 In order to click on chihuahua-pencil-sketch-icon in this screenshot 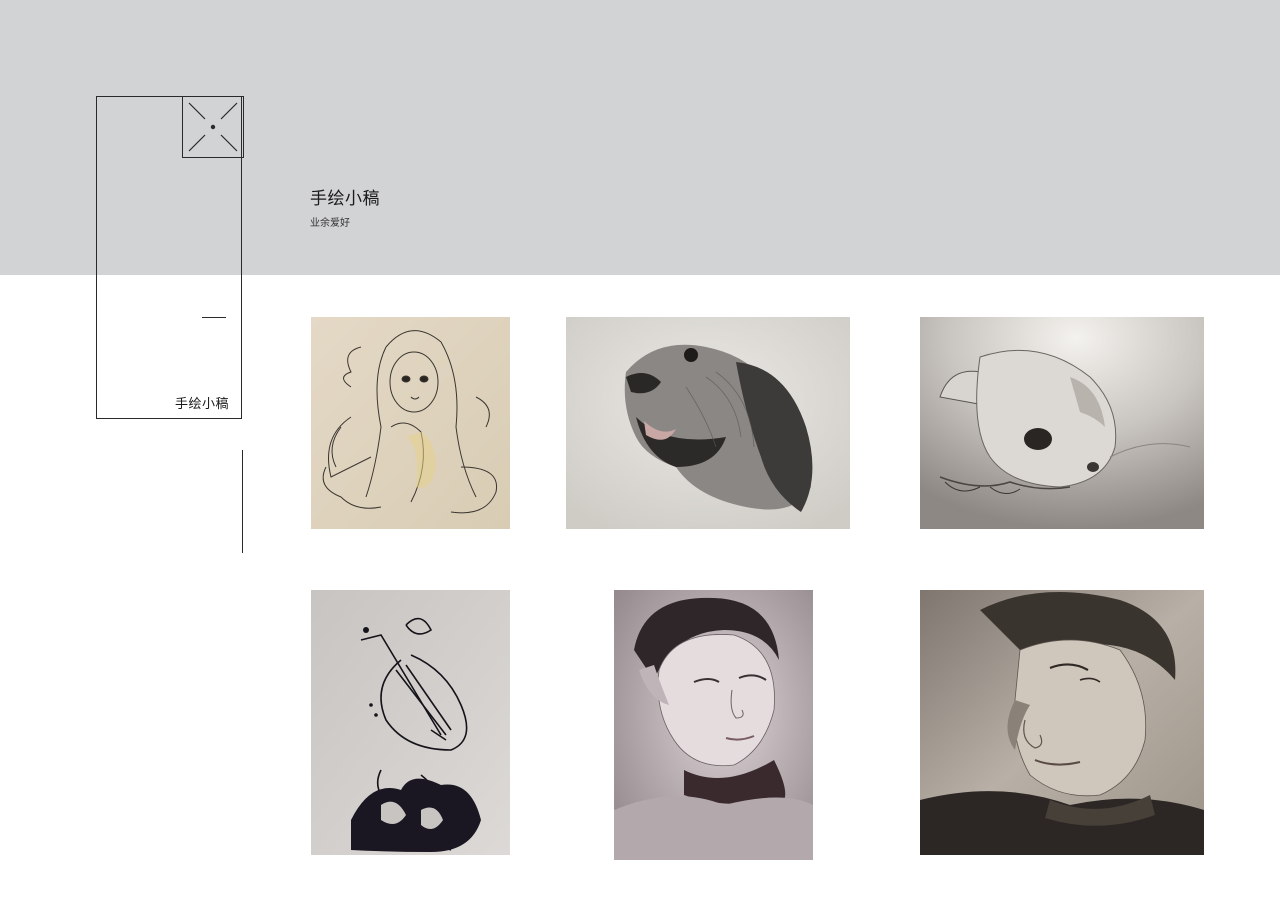, I will do `click(1062, 423)`.